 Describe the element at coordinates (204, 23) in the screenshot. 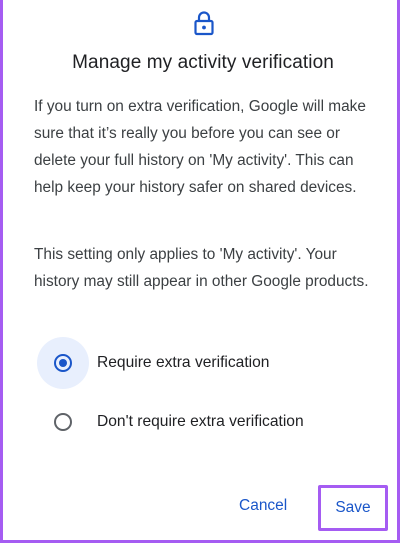

I see `lock-icon` at that location.